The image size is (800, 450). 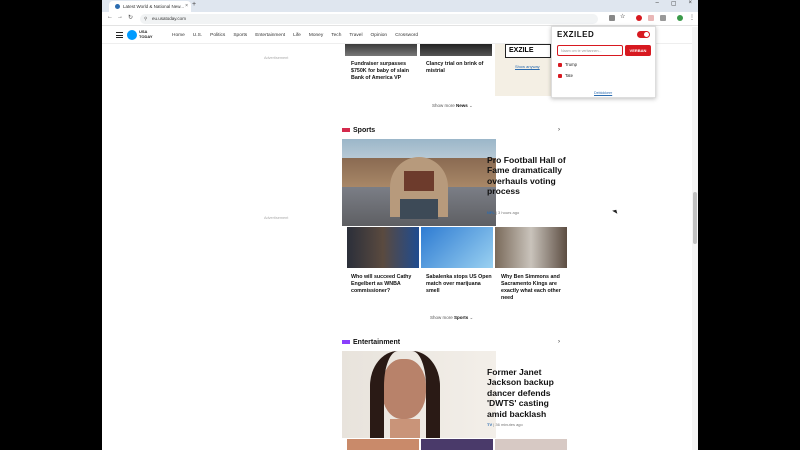 I want to click on entertainment-chevron-icon: ›, so click(x=559, y=342).